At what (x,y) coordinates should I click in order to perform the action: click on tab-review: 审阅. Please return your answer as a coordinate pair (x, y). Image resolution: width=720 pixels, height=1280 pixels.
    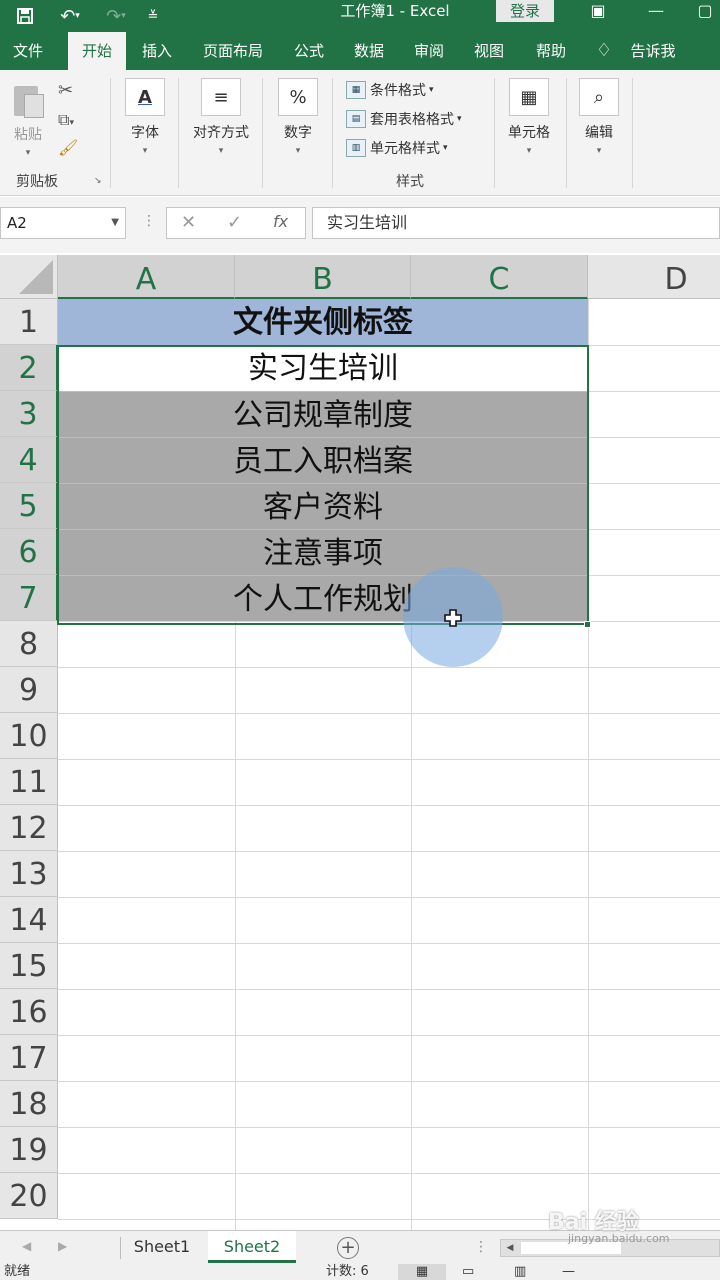
    Looking at the image, I should click on (429, 51).